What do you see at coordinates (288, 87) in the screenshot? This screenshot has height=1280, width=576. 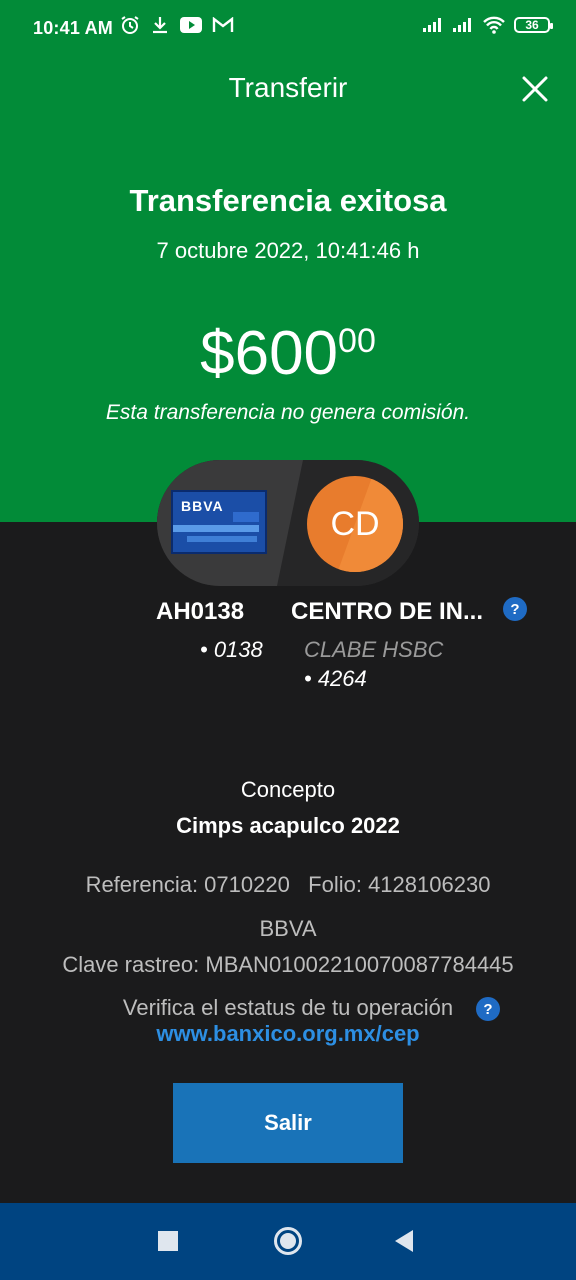 I see `page-title: Transferir` at bounding box center [288, 87].